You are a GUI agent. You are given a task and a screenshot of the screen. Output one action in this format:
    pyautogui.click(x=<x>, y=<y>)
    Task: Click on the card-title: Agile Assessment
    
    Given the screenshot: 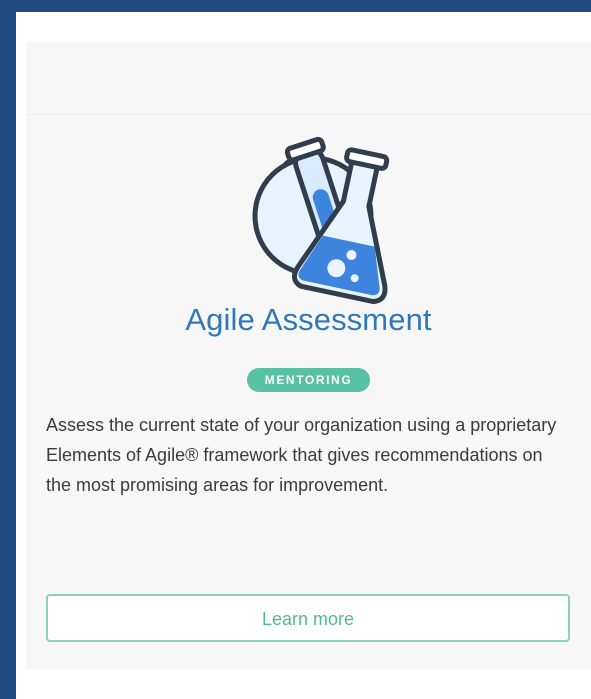 What is the action you would take?
    pyautogui.click(x=308, y=319)
    